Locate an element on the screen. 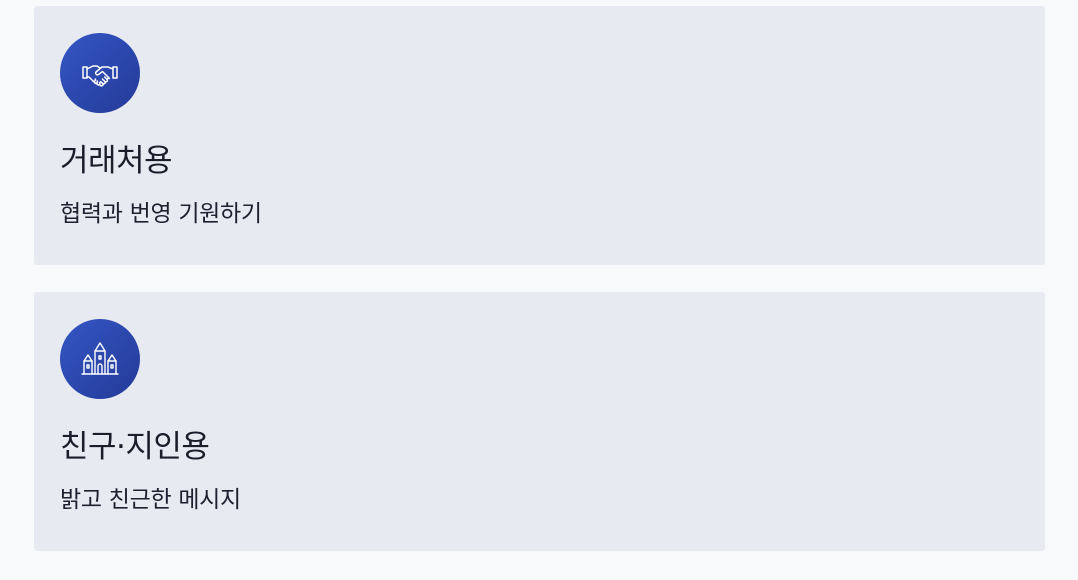 The width and height of the screenshot is (1078, 580). card-title: 친구·지인용 is located at coordinates (135, 447).